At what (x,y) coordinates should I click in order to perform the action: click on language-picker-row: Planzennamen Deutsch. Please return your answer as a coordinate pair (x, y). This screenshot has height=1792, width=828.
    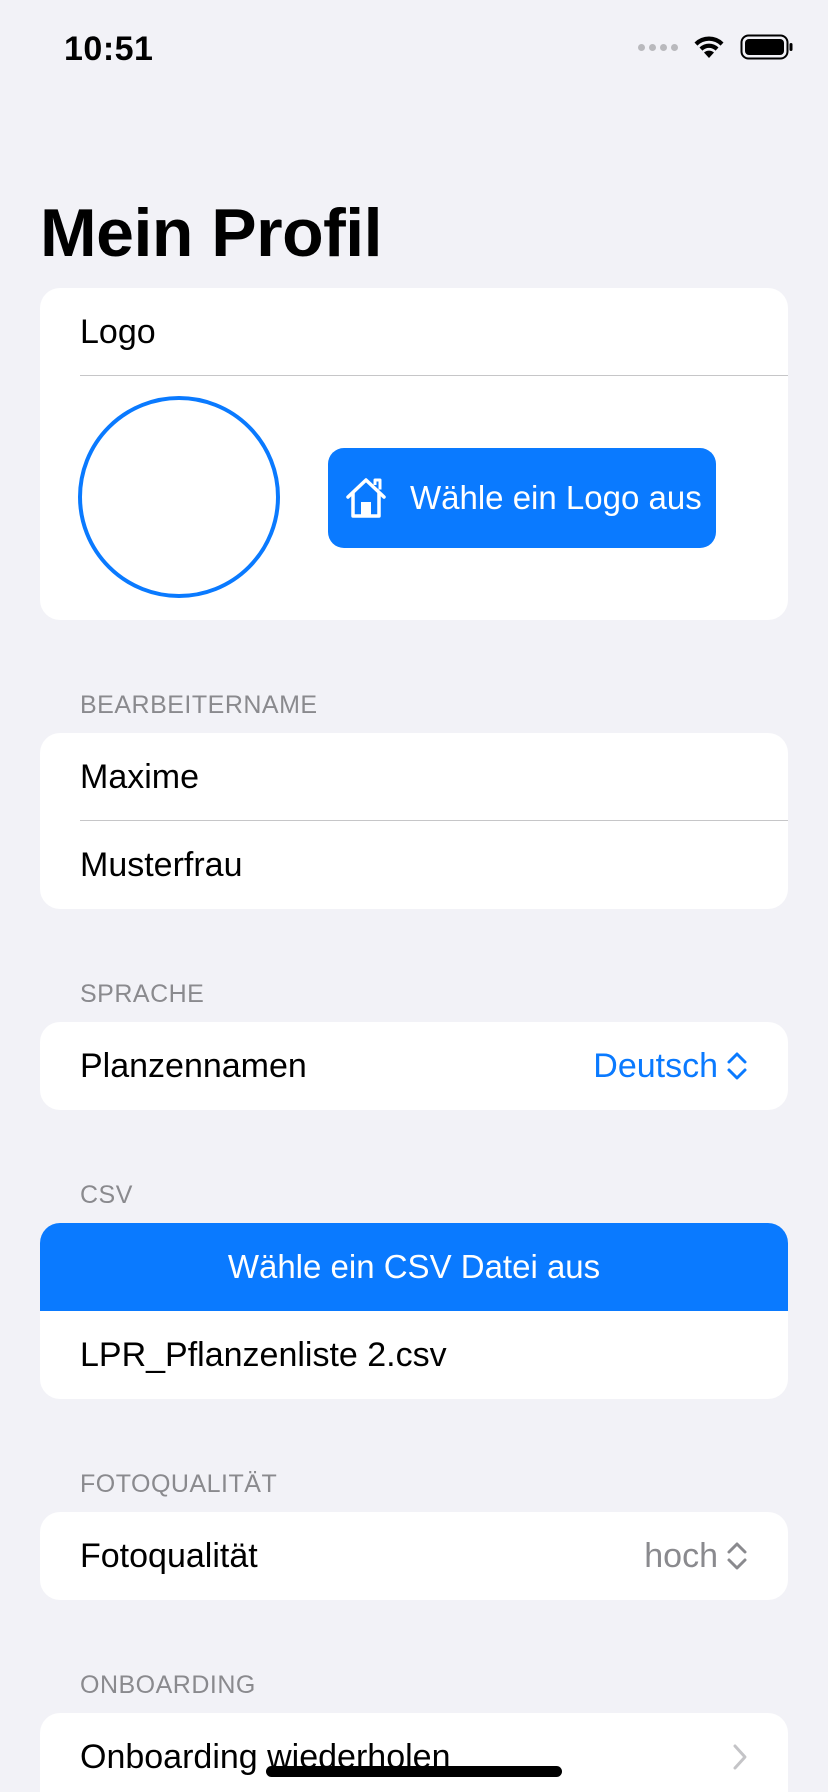
    Looking at the image, I should click on (414, 1066).